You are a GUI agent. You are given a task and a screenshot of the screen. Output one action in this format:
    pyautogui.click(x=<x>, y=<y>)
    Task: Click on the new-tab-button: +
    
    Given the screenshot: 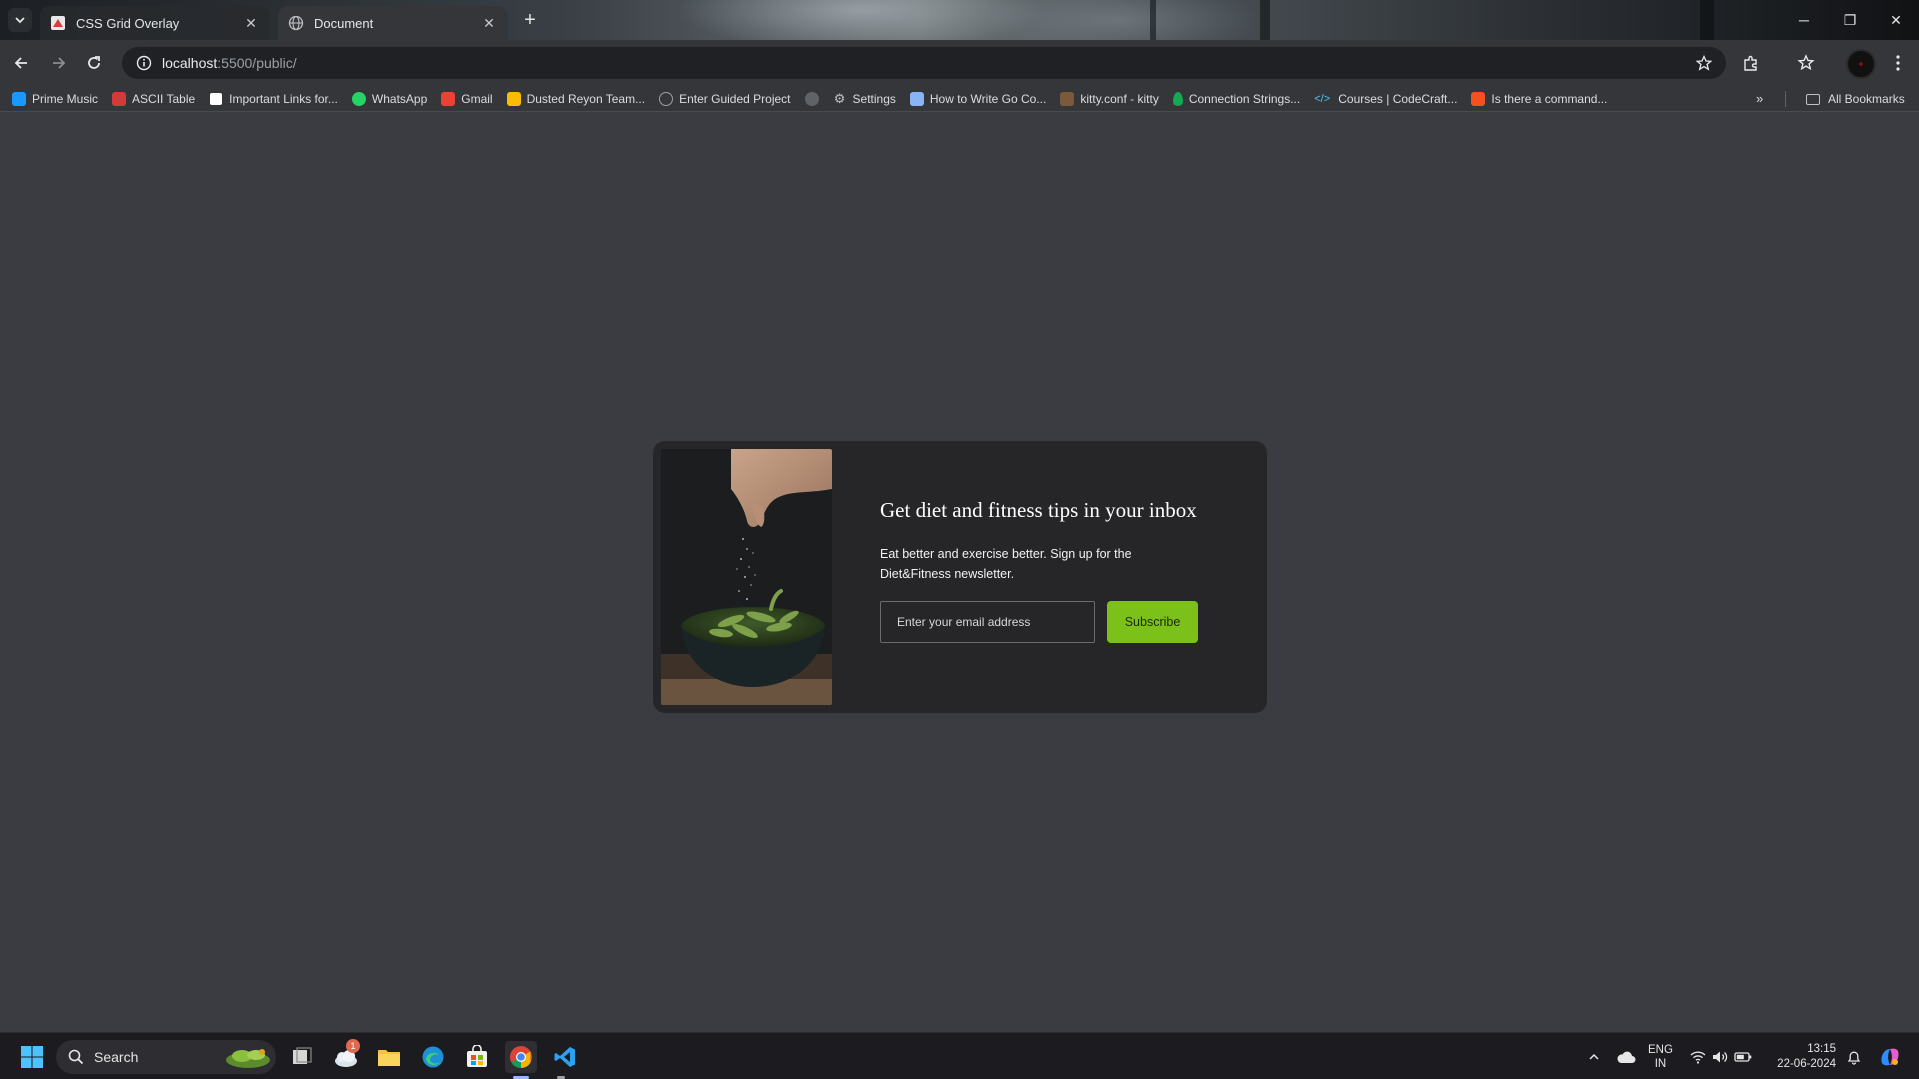 What is the action you would take?
    pyautogui.click(x=530, y=20)
    